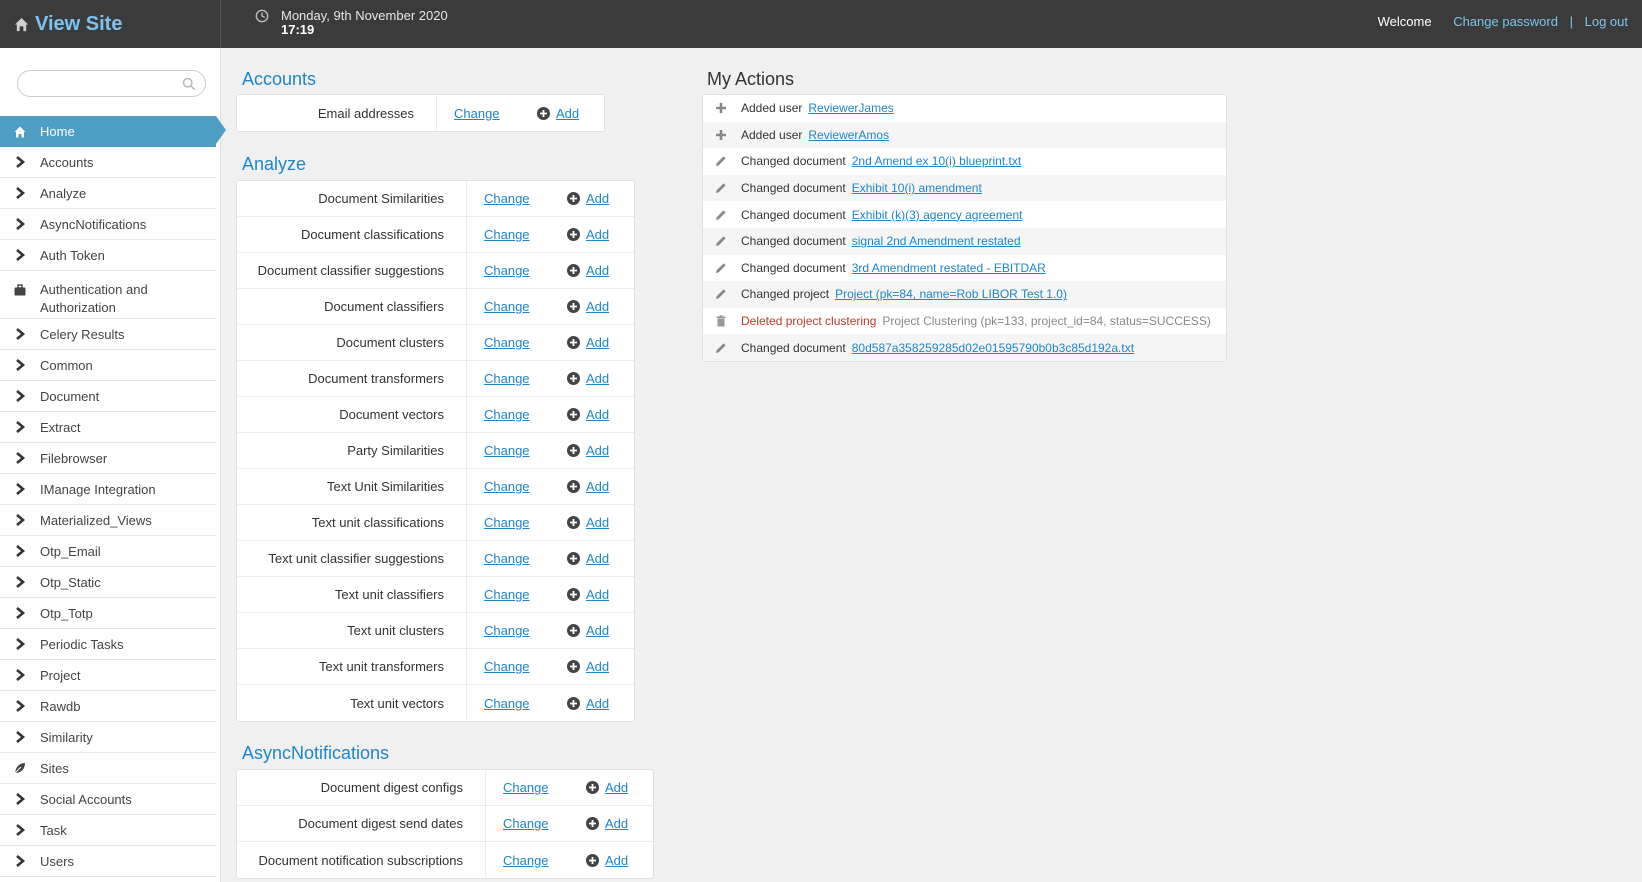 This screenshot has height=882, width=1642. Describe the element at coordinates (78, 24) in the screenshot. I see `brand-label: View Site` at that location.